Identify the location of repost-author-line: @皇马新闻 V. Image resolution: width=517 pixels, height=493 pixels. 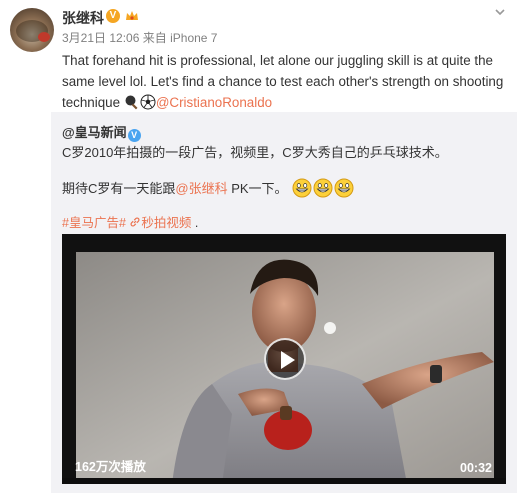
(282, 133).